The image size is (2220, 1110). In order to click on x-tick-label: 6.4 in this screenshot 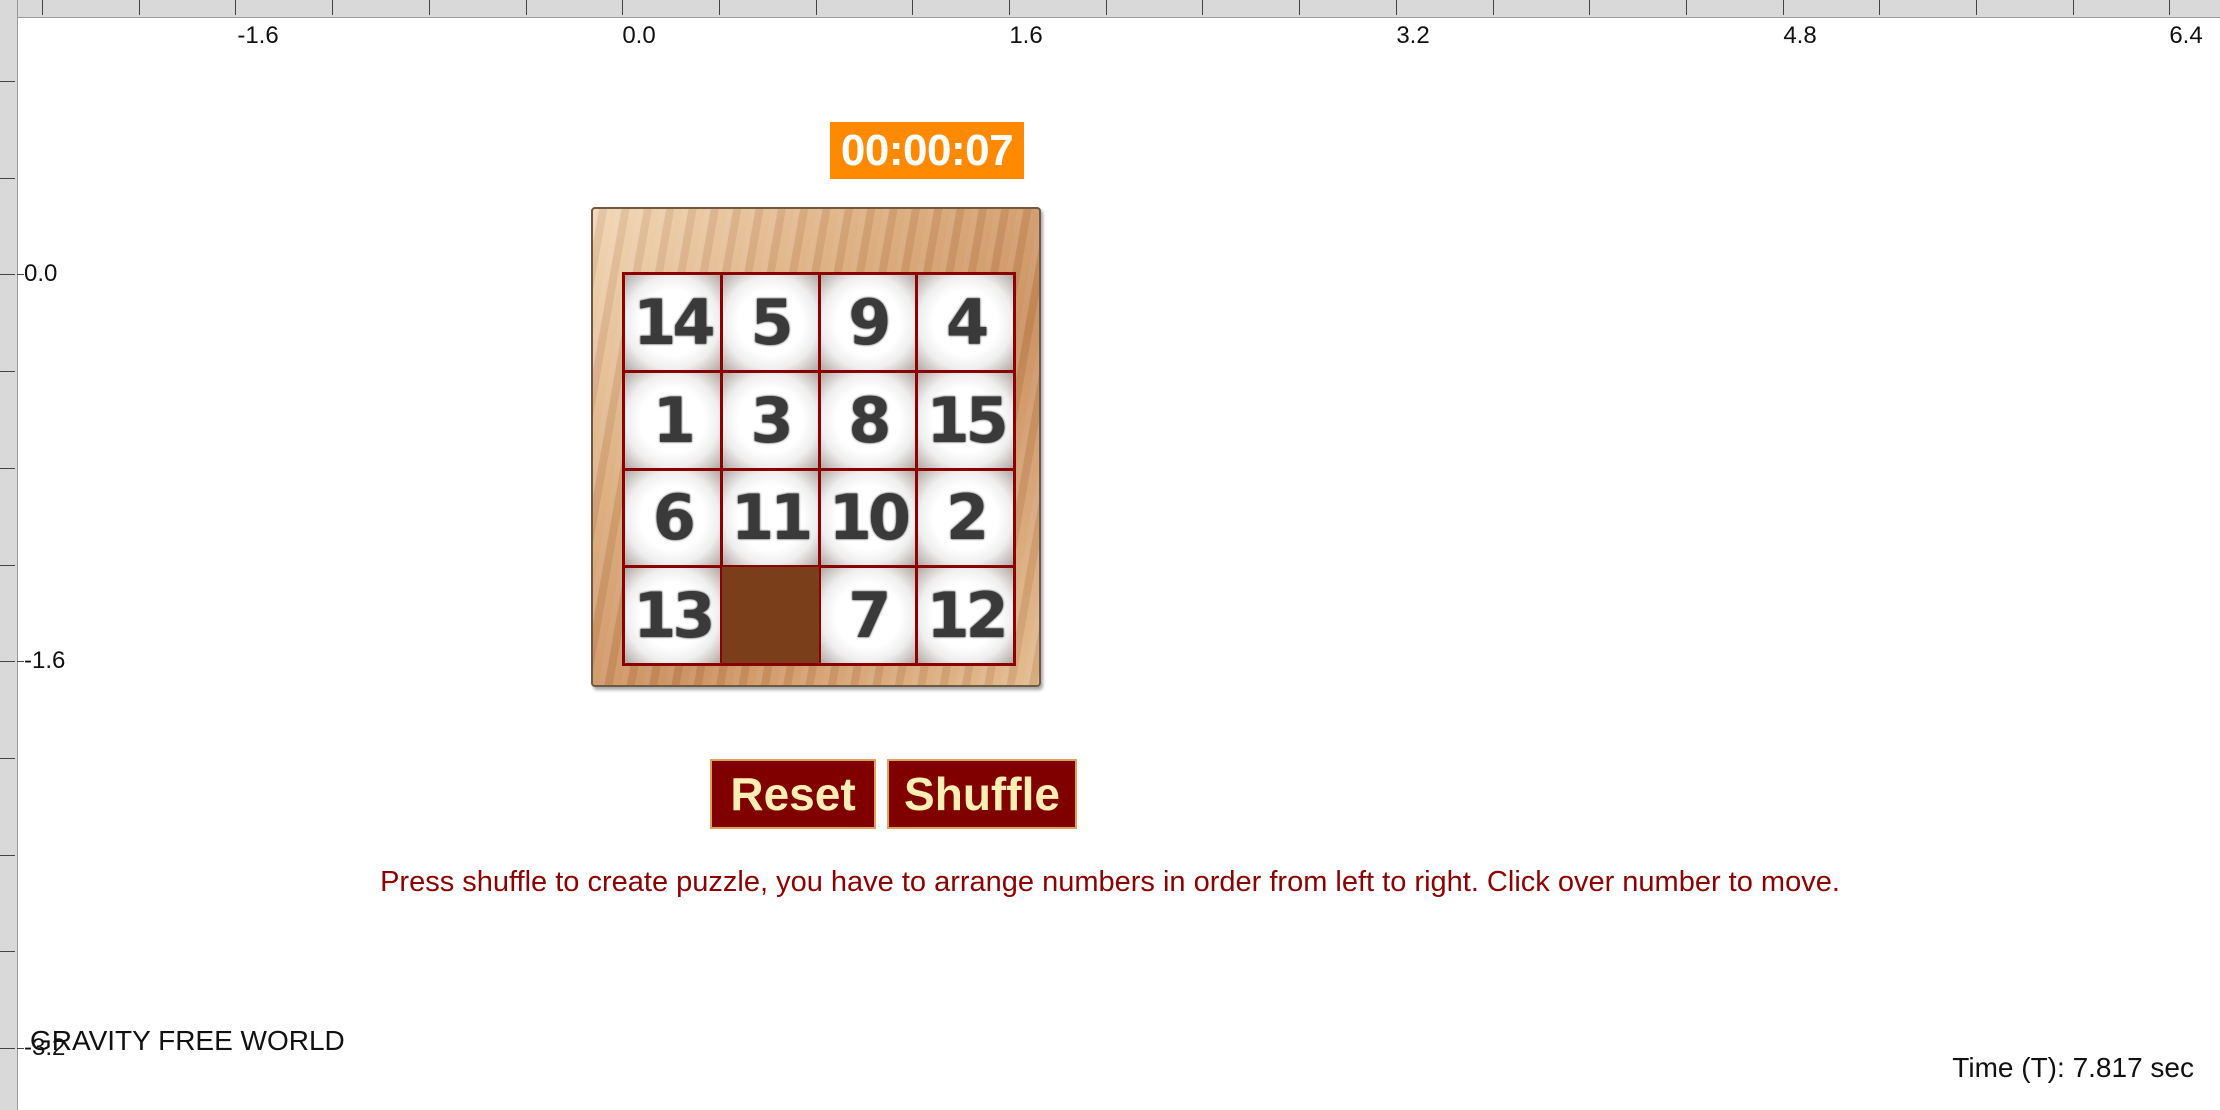, I will do `click(2186, 35)`.